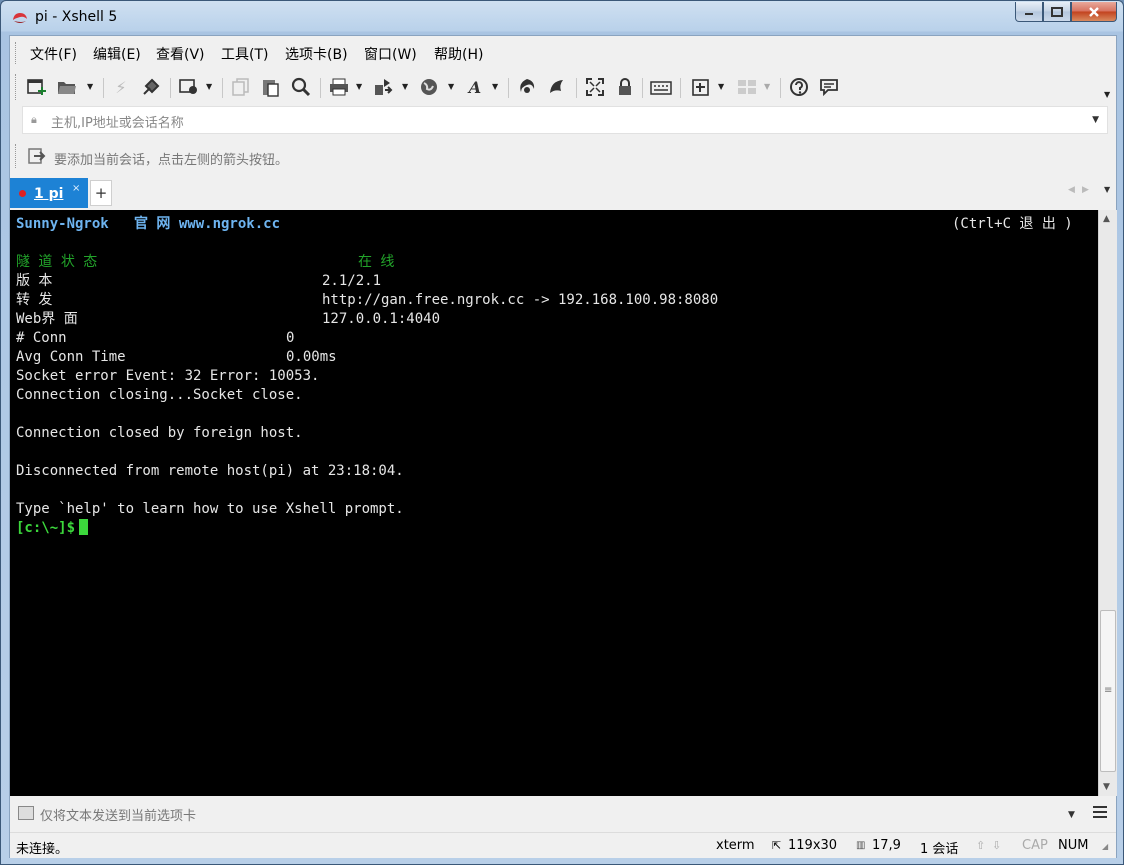  I want to click on session-grip, so click(17, 156).